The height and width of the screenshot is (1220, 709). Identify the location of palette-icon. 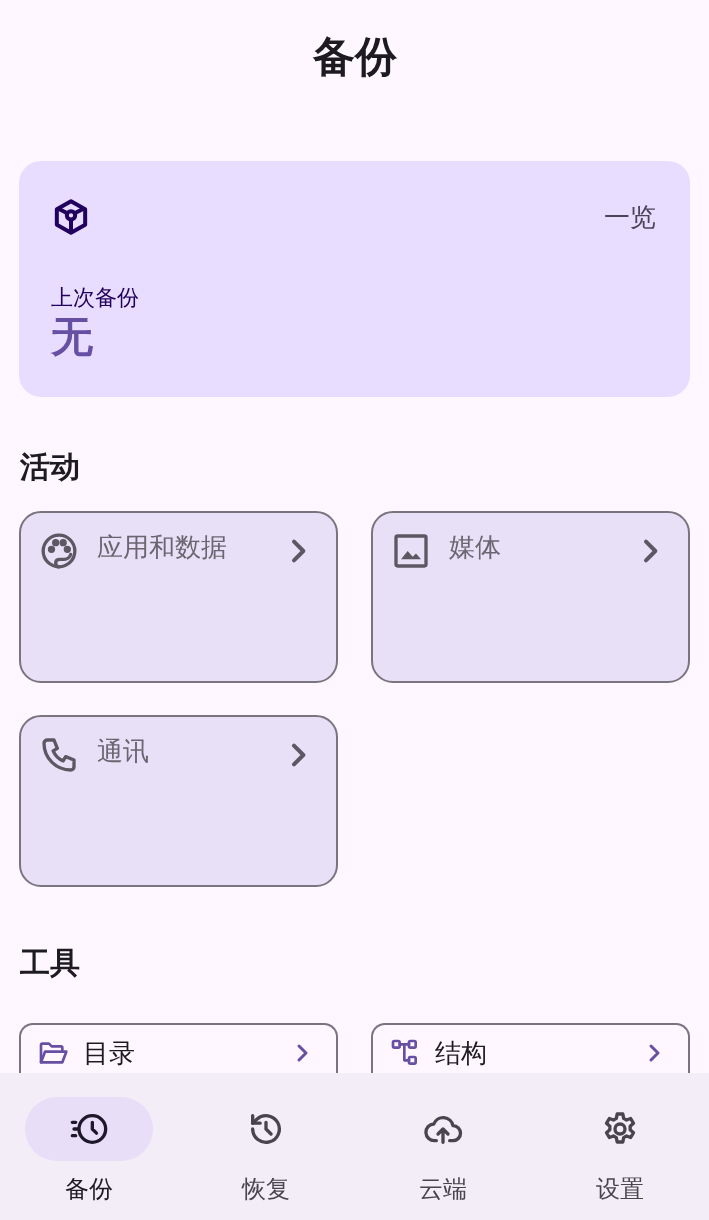
(59, 551).